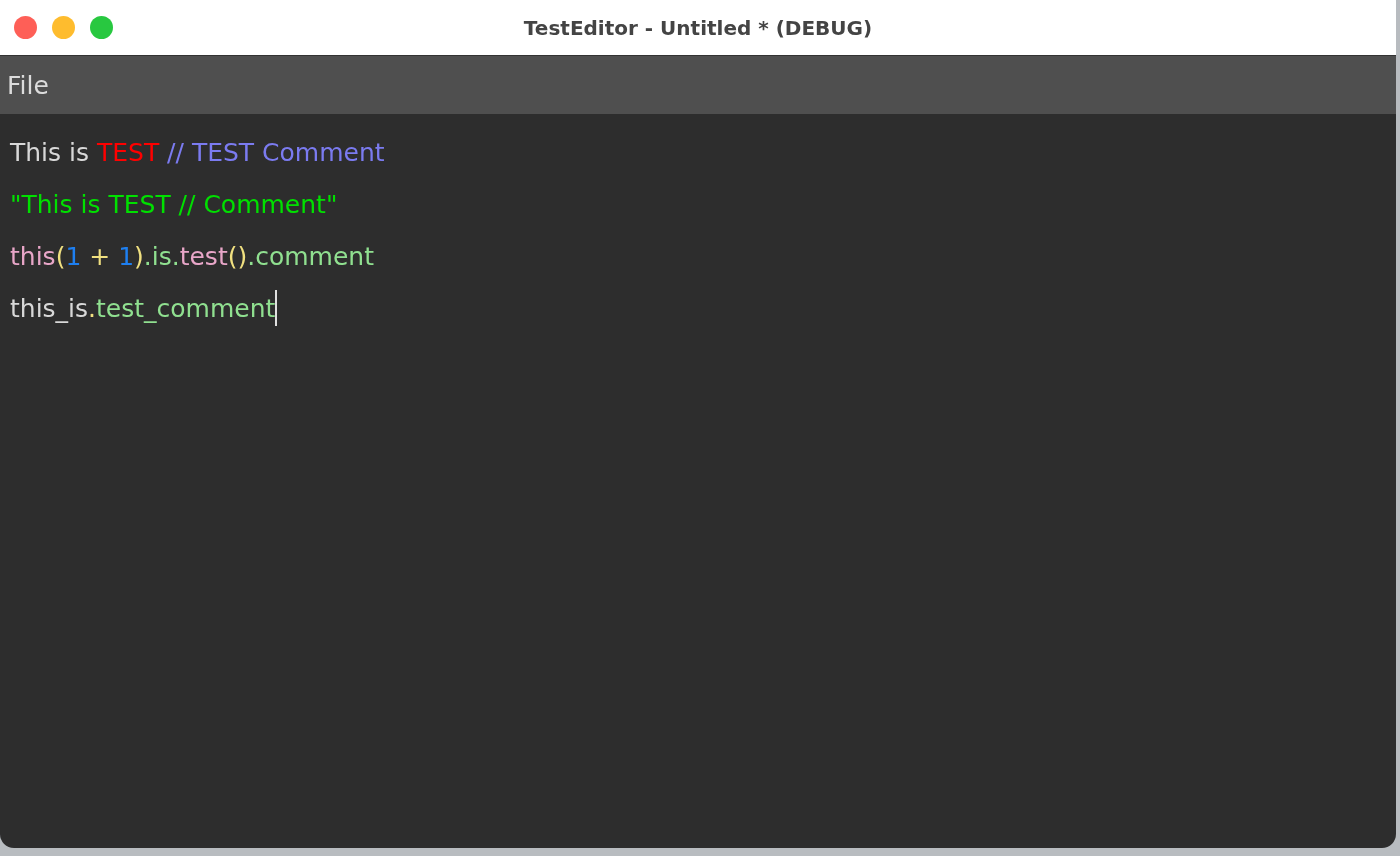  Describe the element at coordinates (197, 152) in the screenshot. I see `code-line: This is TEST // TEST Comment` at that location.